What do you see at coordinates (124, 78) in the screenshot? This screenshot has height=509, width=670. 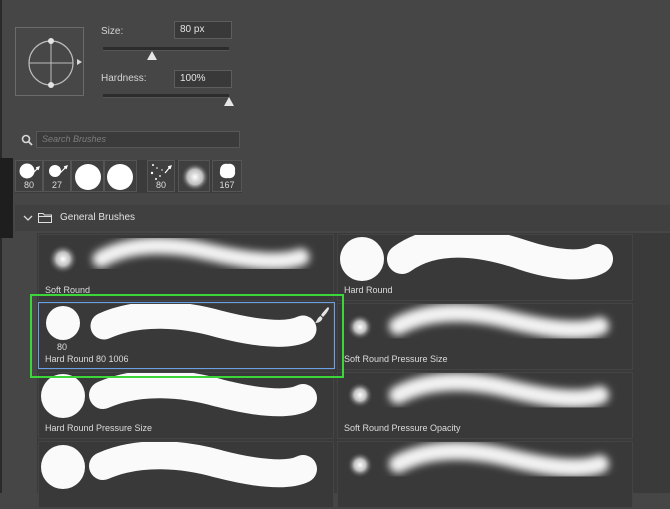 I see `hardness-label: Hardness:` at bounding box center [124, 78].